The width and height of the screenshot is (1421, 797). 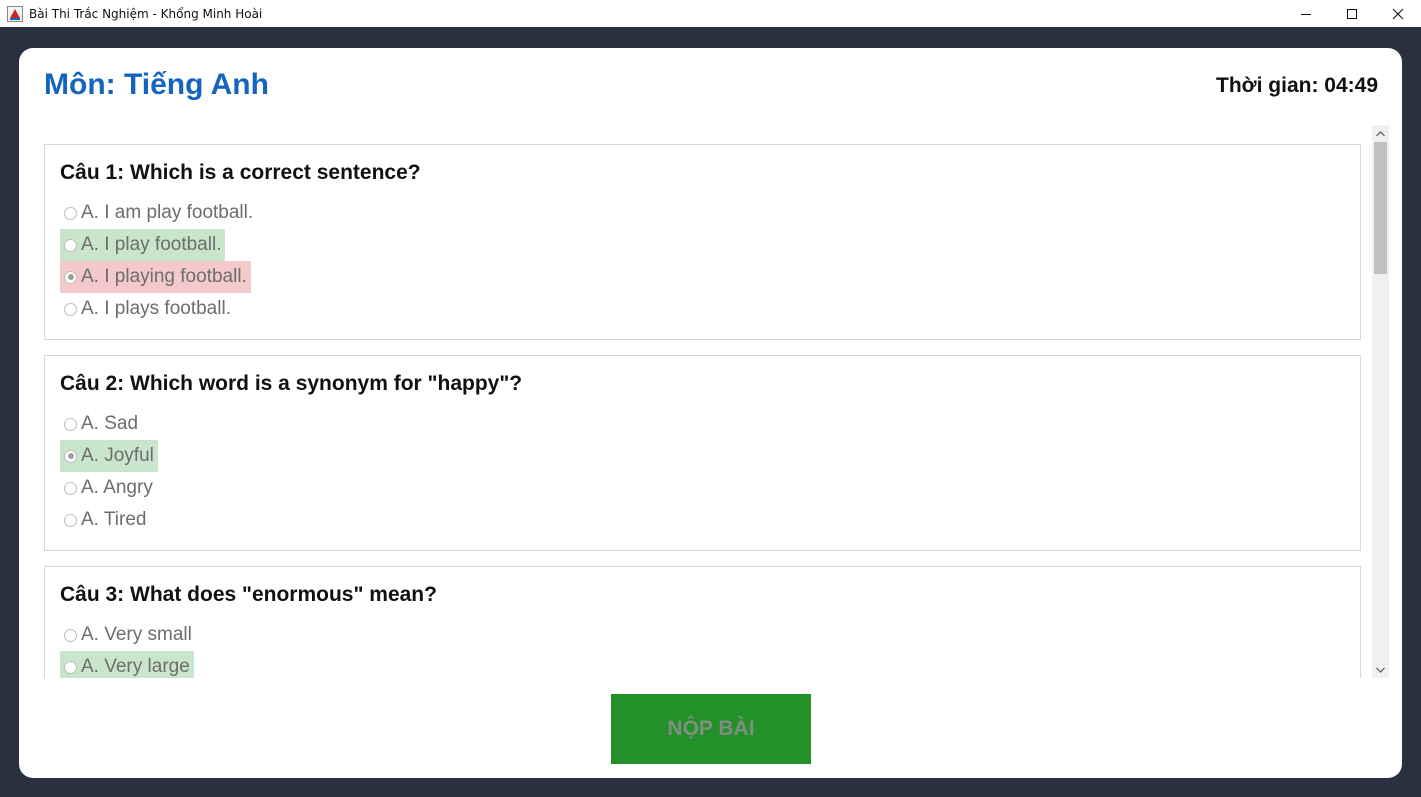 I want to click on vertical-scrollbar, so click(x=1380, y=401).